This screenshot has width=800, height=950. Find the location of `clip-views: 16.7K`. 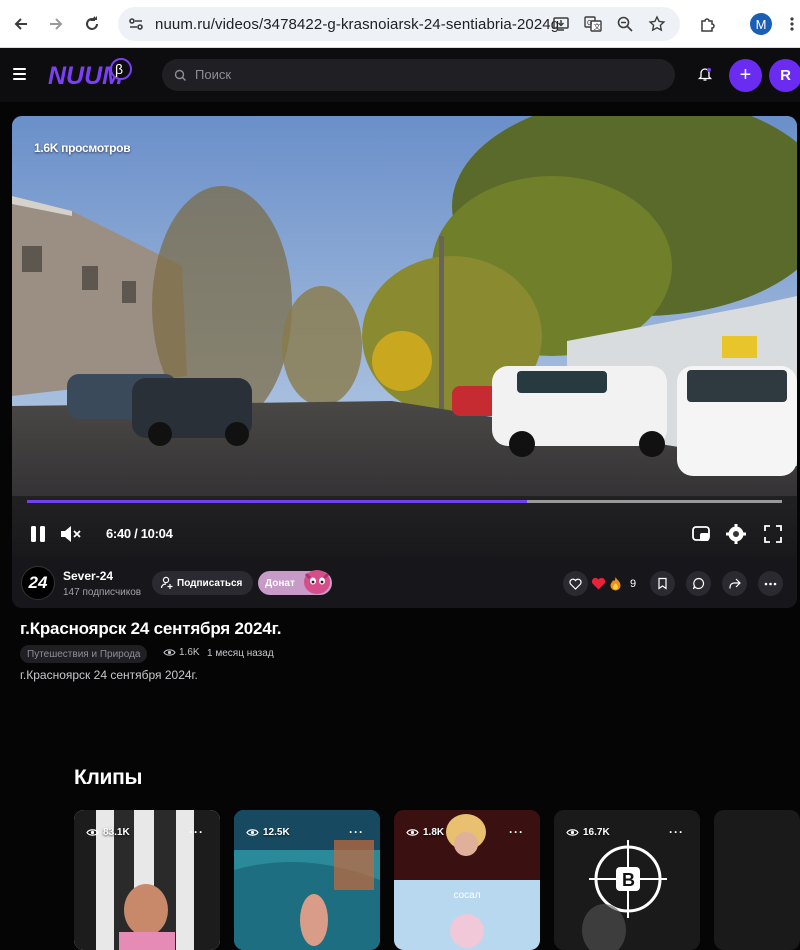

clip-views: 16.7K is located at coordinates (588, 832).